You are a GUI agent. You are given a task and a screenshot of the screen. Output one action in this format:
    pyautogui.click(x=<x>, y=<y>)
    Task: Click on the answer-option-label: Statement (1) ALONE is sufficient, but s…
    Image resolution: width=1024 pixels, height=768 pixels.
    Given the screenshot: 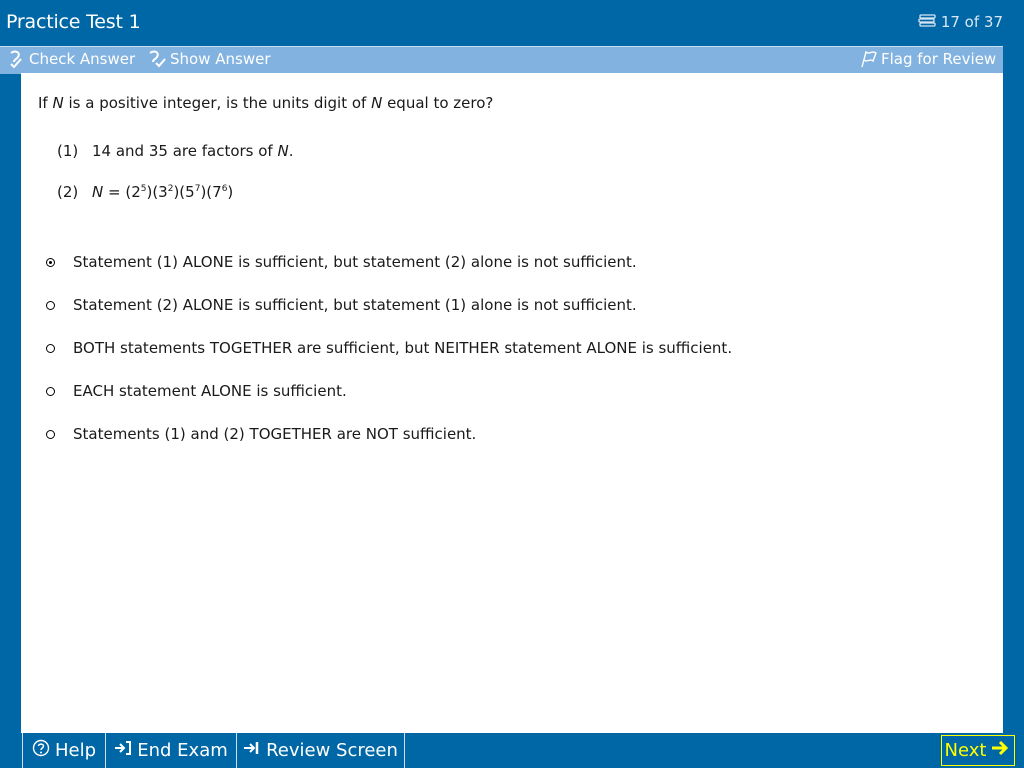 What is the action you would take?
    pyautogui.click(x=355, y=262)
    